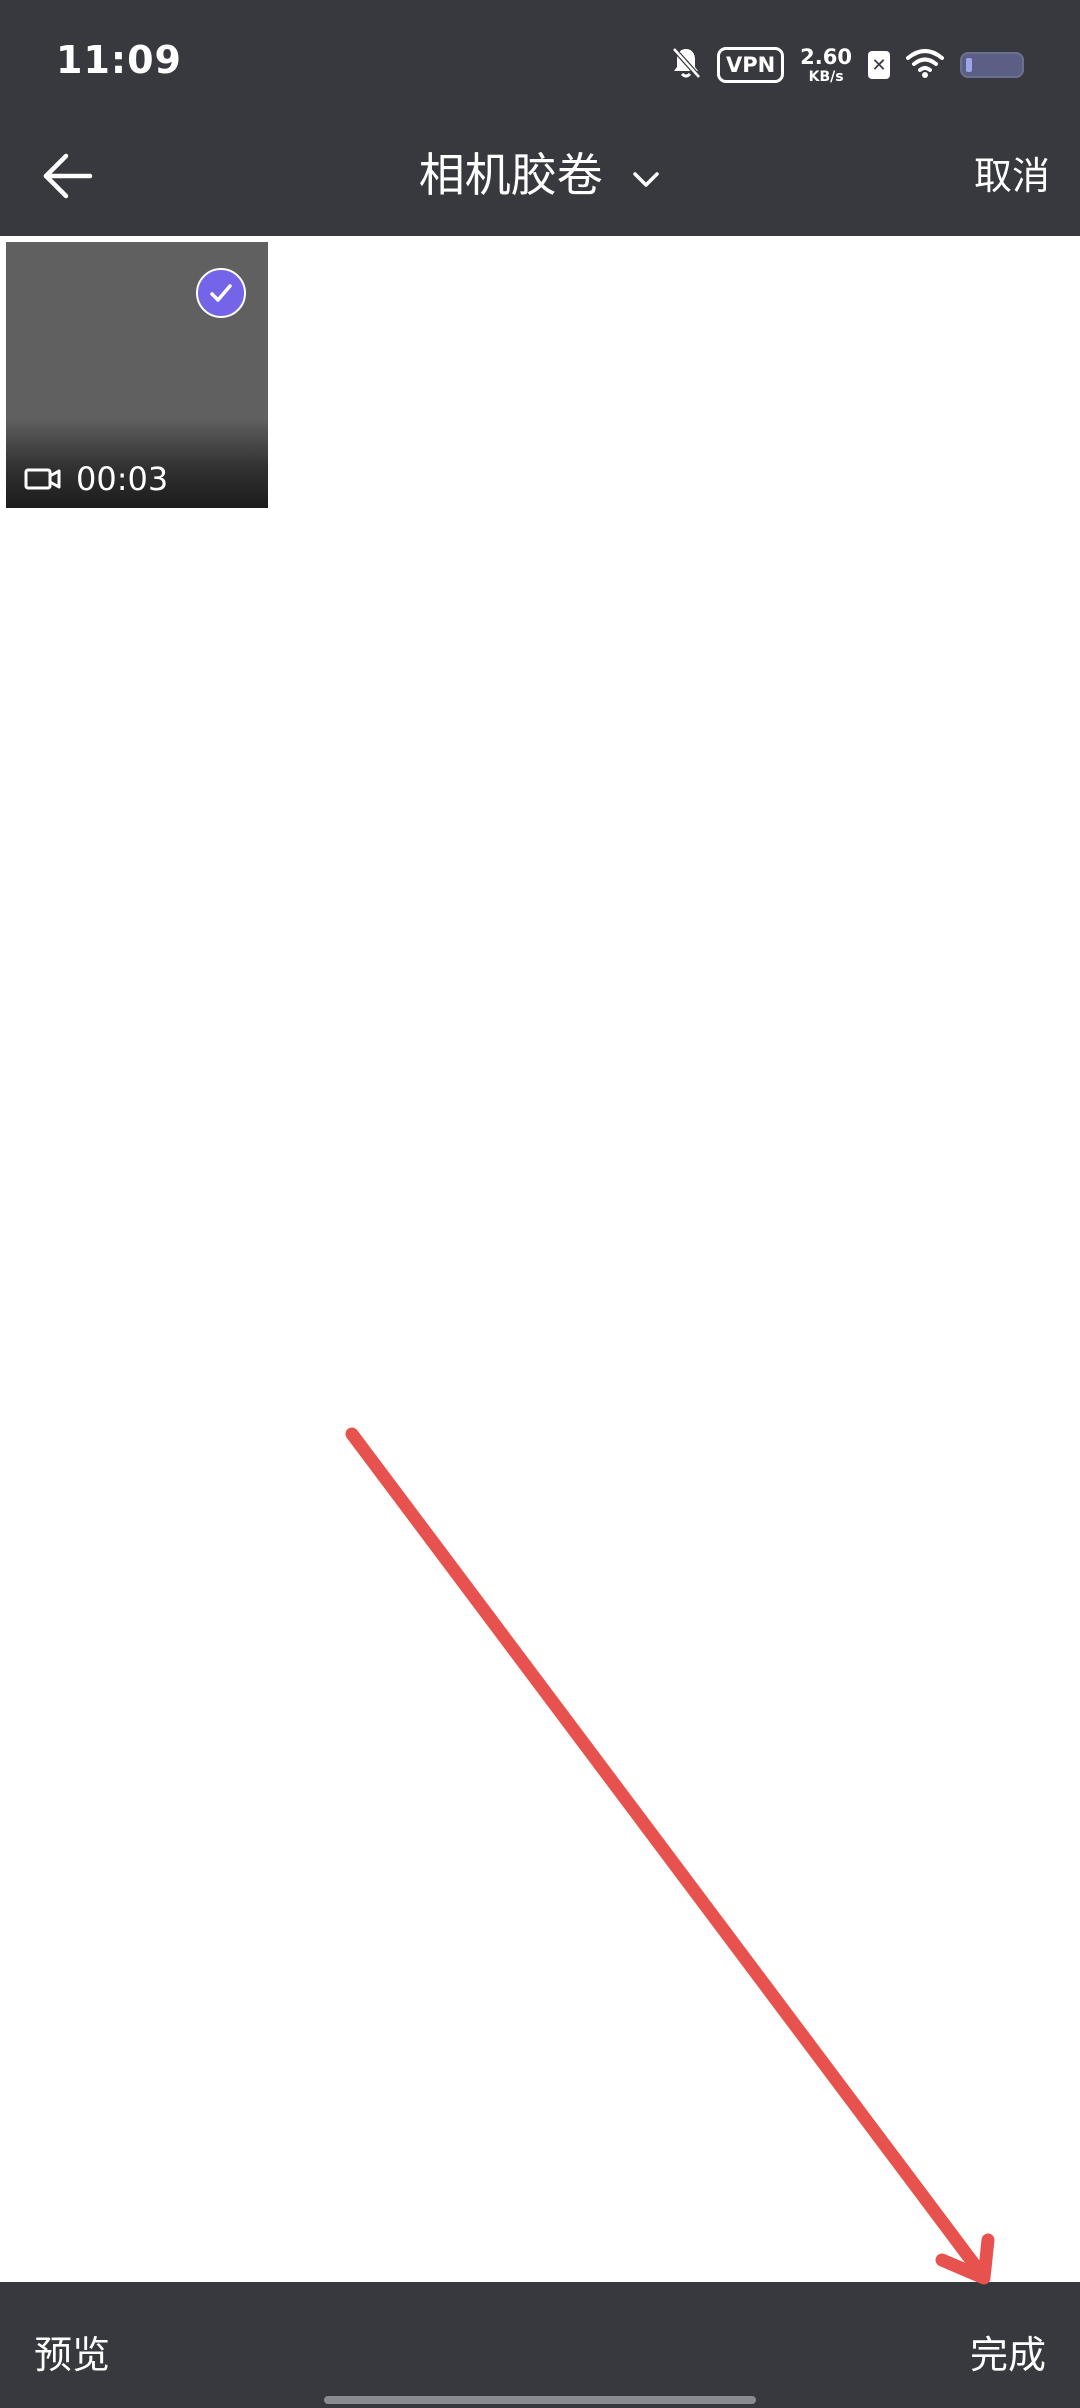  I want to click on bell-off-icon, so click(686, 65).